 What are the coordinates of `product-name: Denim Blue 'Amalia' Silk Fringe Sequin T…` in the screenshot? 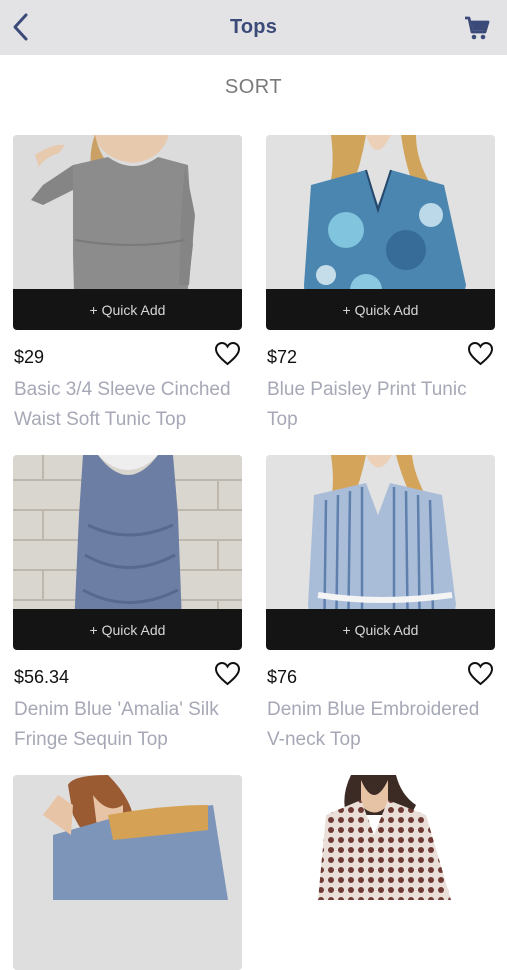 It's located at (129, 725).